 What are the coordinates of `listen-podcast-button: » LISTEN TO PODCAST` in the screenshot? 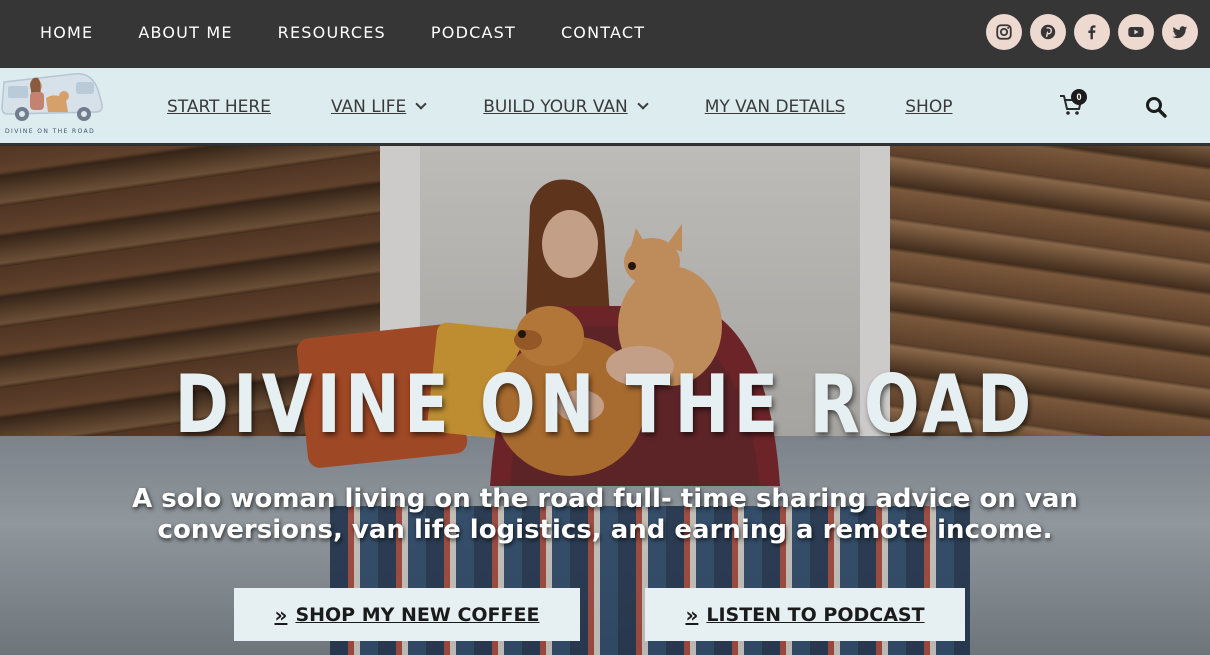 It's located at (805, 614).